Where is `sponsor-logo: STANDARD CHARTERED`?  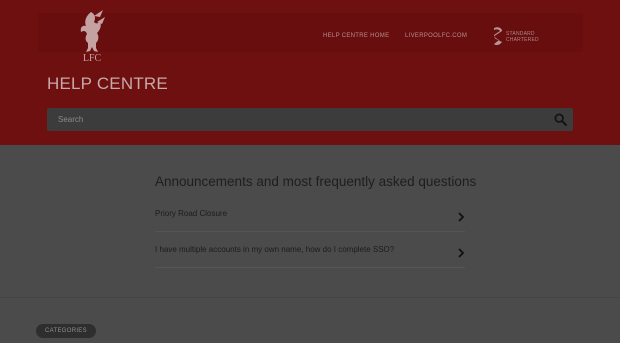 sponsor-logo: STANDARD CHARTERED is located at coordinates (520, 36).